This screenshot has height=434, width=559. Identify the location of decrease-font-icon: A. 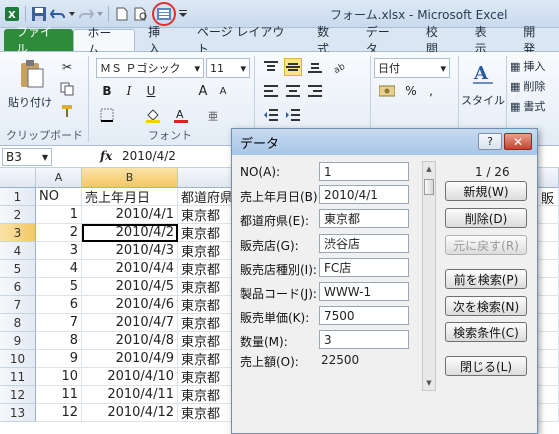
(223, 91).